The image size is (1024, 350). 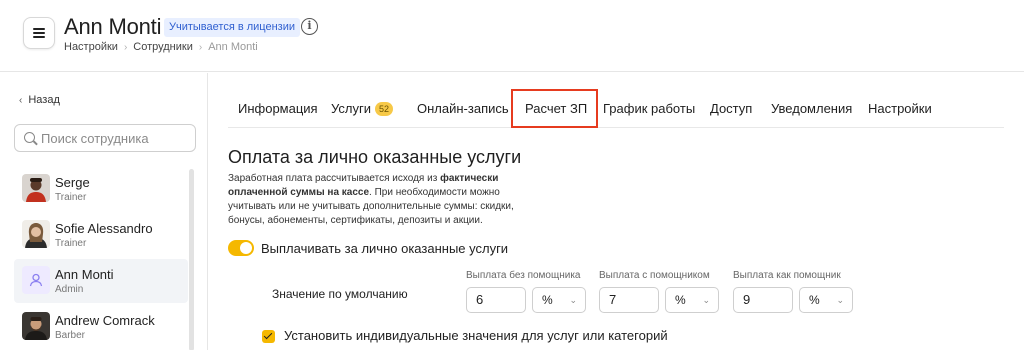 I want to click on tab-label: Информация, so click(x=278, y=108).